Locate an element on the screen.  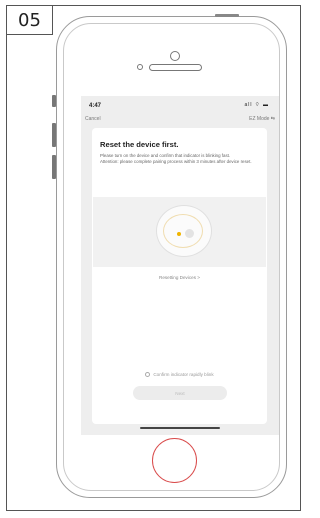
next-button: Next is located at coordinates (180, 393).